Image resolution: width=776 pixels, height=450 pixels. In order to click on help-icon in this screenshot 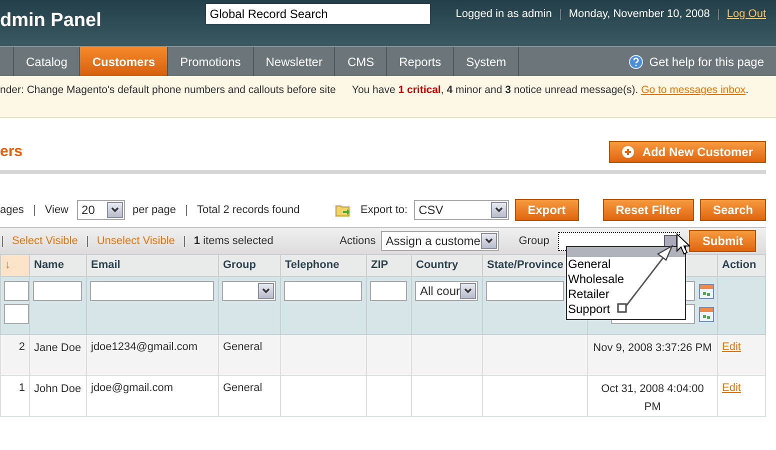, I will do `click(636, 61)`.